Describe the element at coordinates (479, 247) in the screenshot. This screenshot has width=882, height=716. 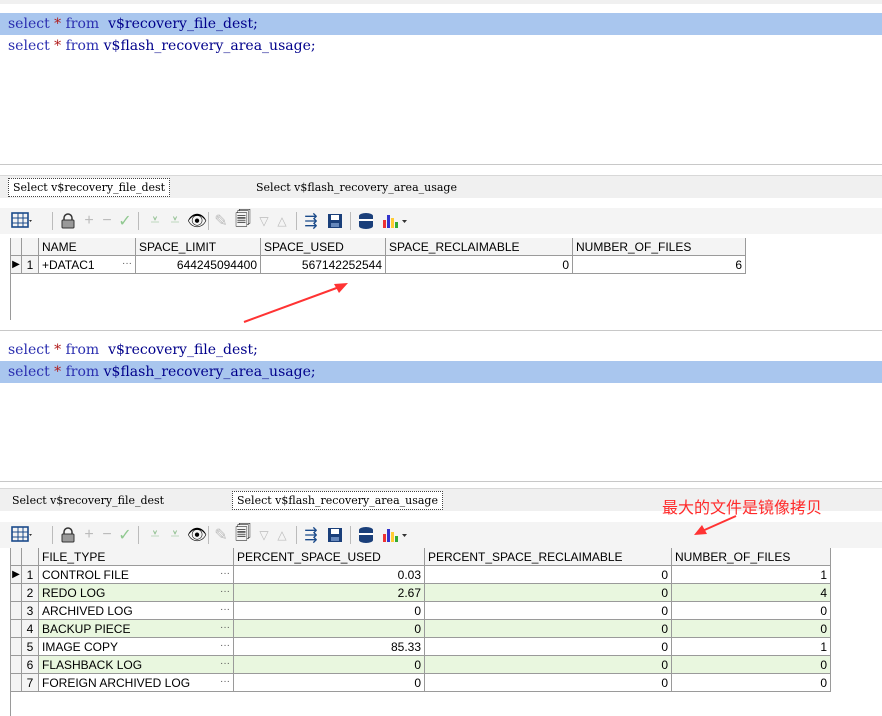
I see `col-space-reclaimable: SPACE_RECLAIMABLE` at that location.